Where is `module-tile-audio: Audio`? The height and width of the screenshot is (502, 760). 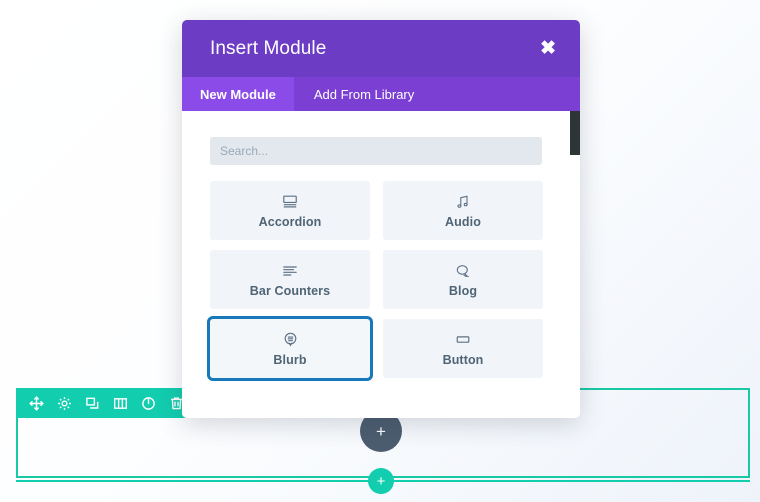
module-tile-audio: Audio is located at coordinates (463, 210).